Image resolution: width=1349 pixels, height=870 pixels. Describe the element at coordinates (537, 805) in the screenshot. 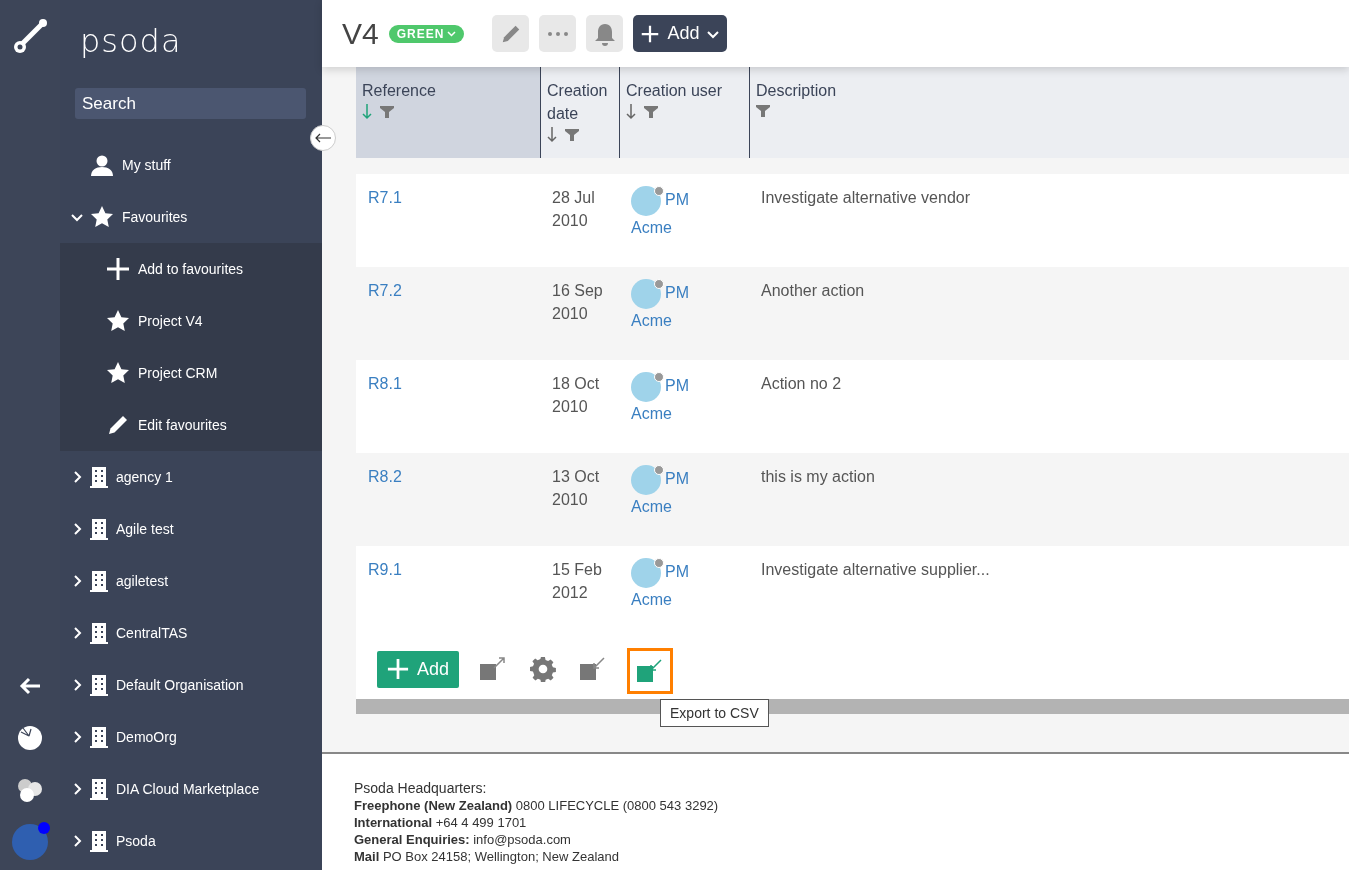

I see `footer-line: Freephone (New Zealand) 0800 LIFECYCLE (0800 543 3292)` at that location.